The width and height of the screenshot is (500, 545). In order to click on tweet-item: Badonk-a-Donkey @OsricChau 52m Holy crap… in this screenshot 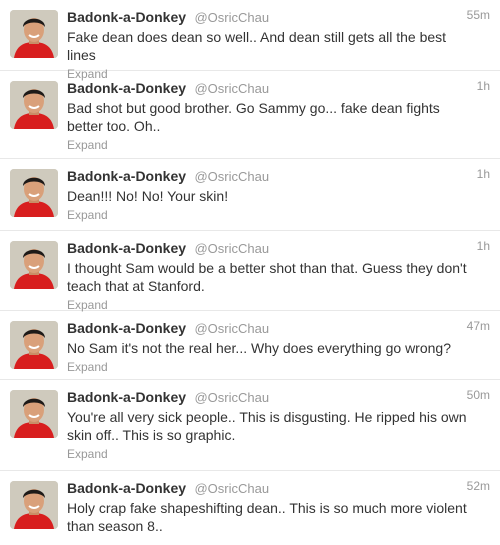, I will do `click(250, 508)`.